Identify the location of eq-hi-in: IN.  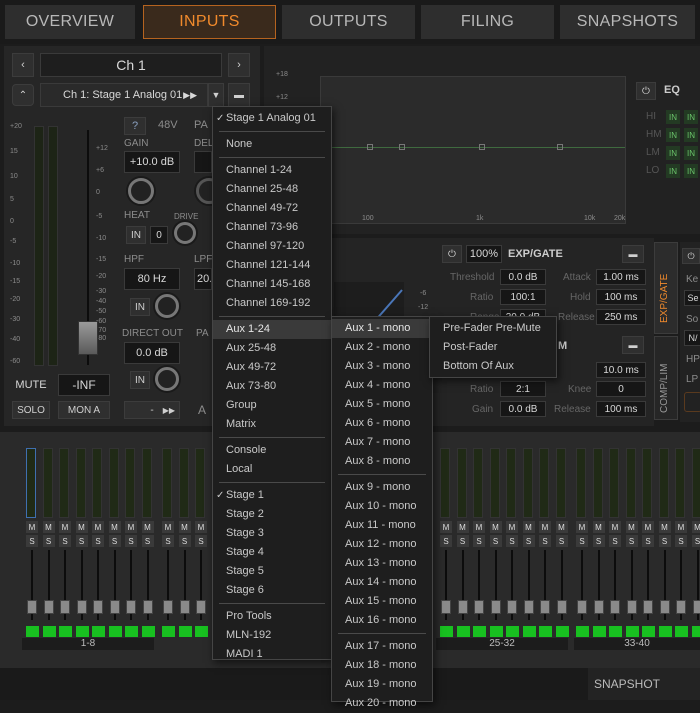
(673, 117).